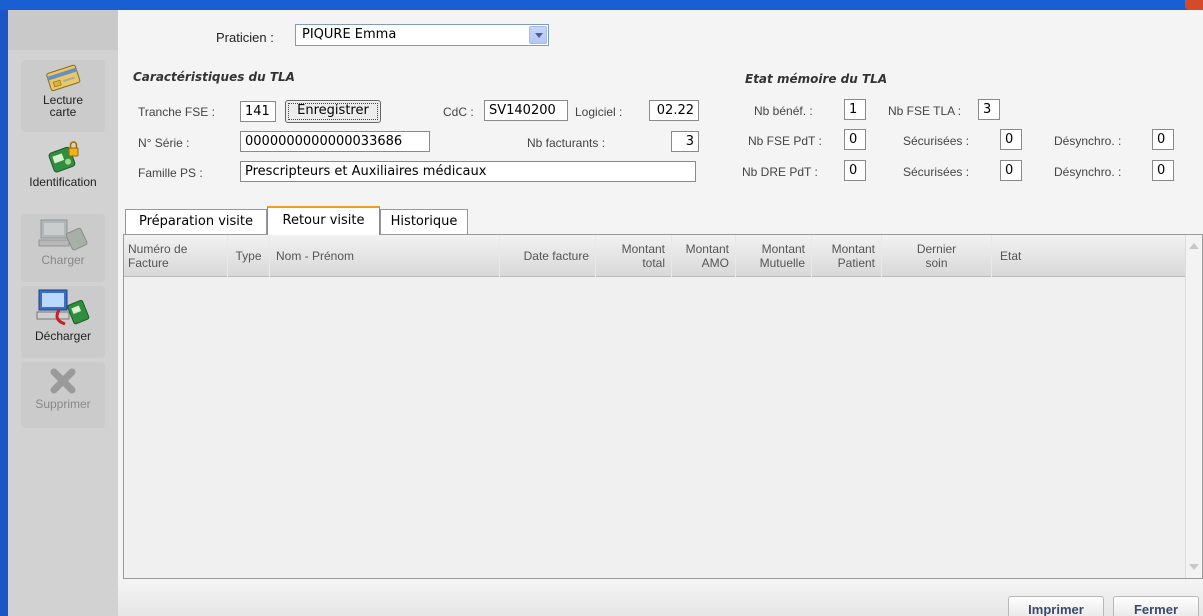  Describe the element at coordinates (783, 111) in the screenshot. I see `nb-benef-label: Nb bénéf. :` at that location.